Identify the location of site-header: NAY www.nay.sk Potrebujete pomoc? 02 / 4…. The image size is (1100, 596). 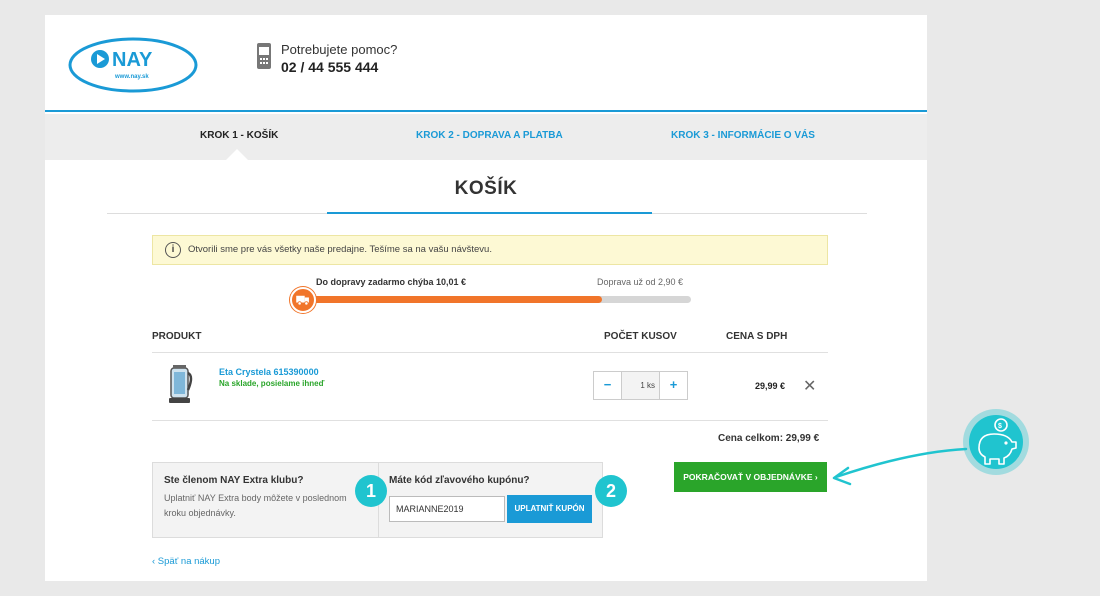
(486, 63).